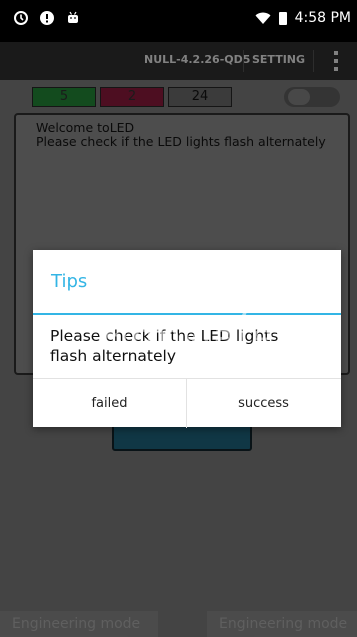 This screenshot has height=637, width=357. I want to click on watermark-line: Firmware, so click(187, 337).